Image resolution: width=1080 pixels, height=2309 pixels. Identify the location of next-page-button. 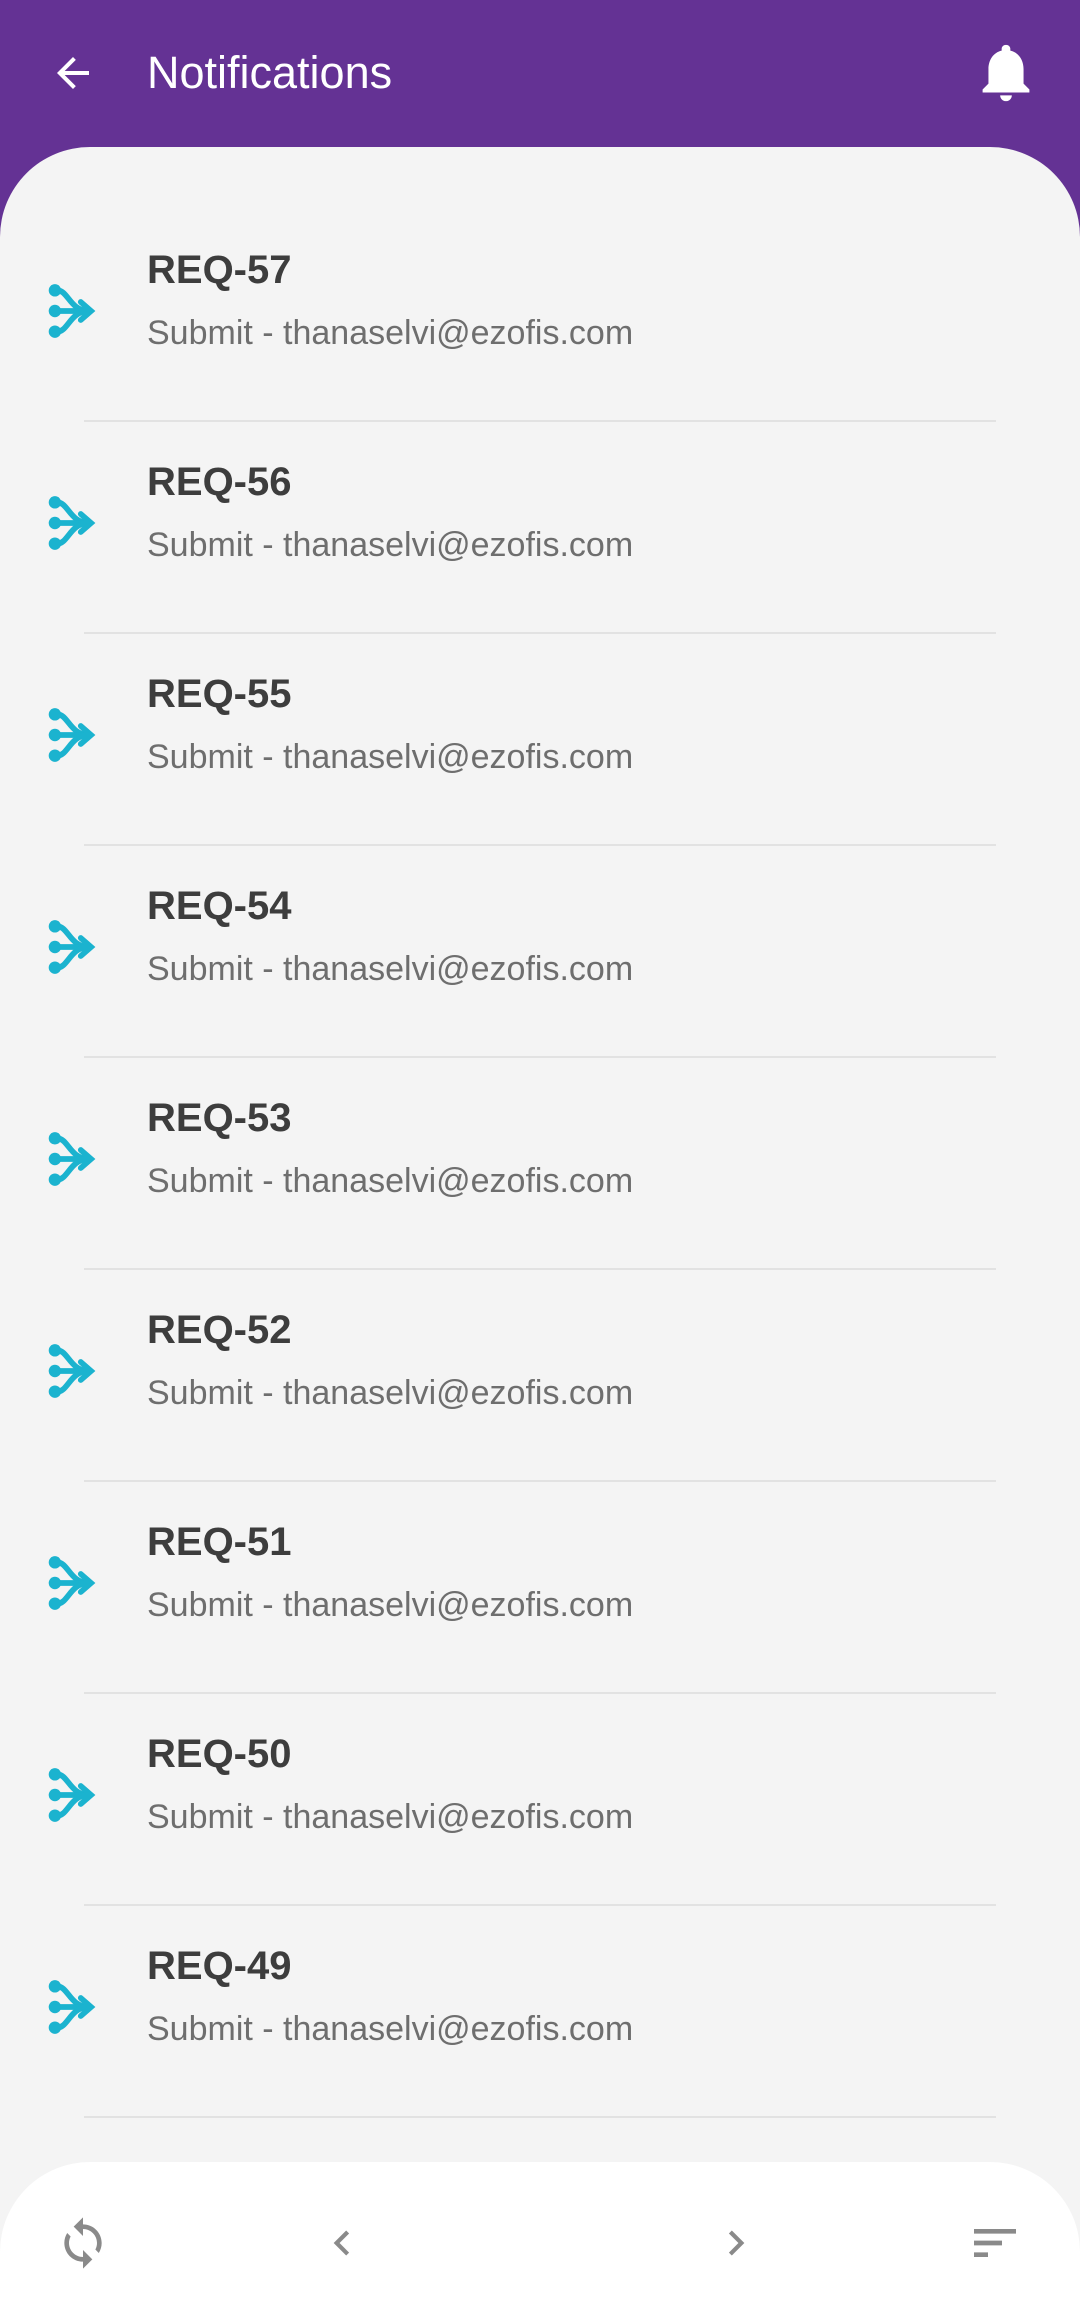
(736, 2243).